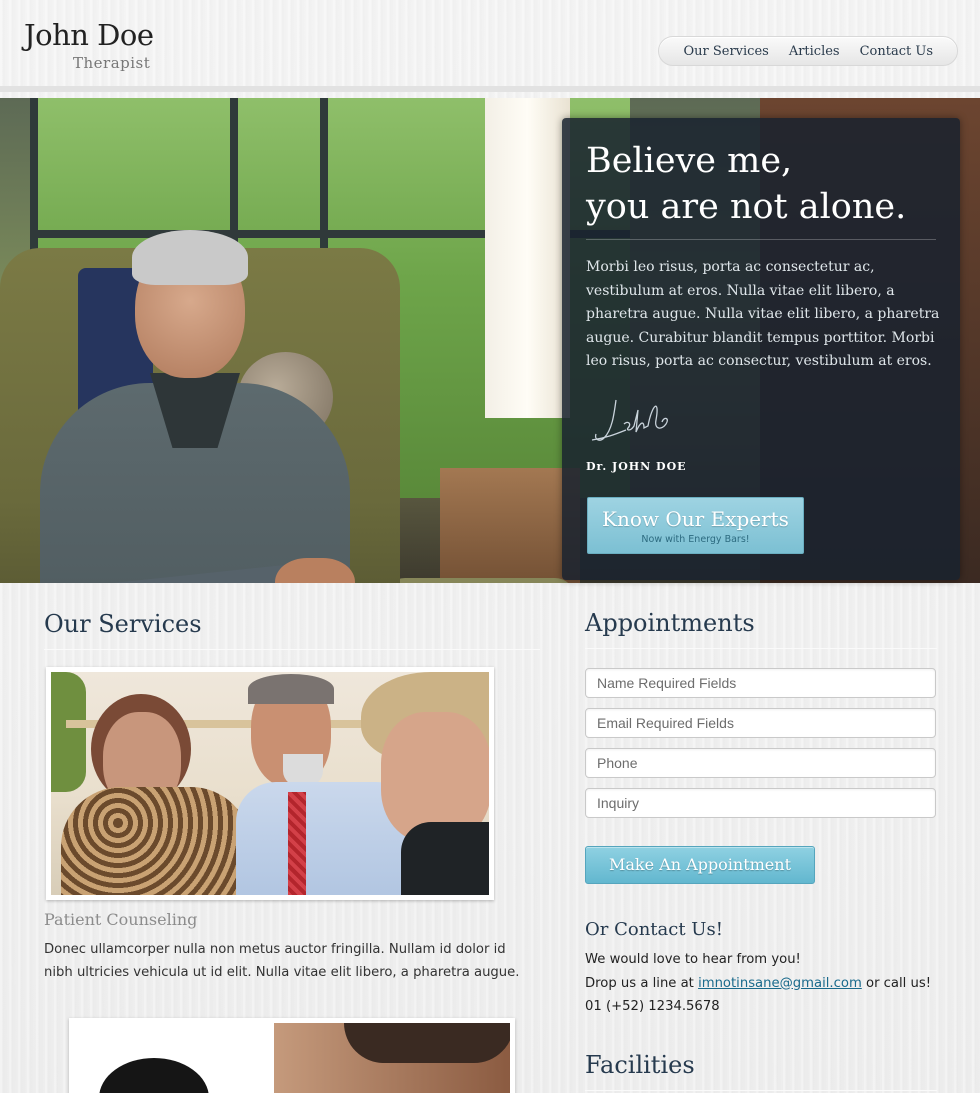 The width and height of the screenshot is (980, 1093). What do you see at coordinates (693, 959) in the screenshot?
I see `contact-line1: We would love to hear from you!` at bounding box center [693, 959].